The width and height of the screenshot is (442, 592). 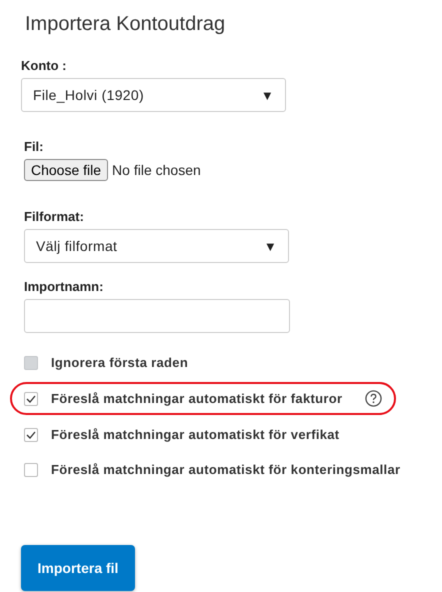 I want to click on help-icon, so click(x=373, y=398).